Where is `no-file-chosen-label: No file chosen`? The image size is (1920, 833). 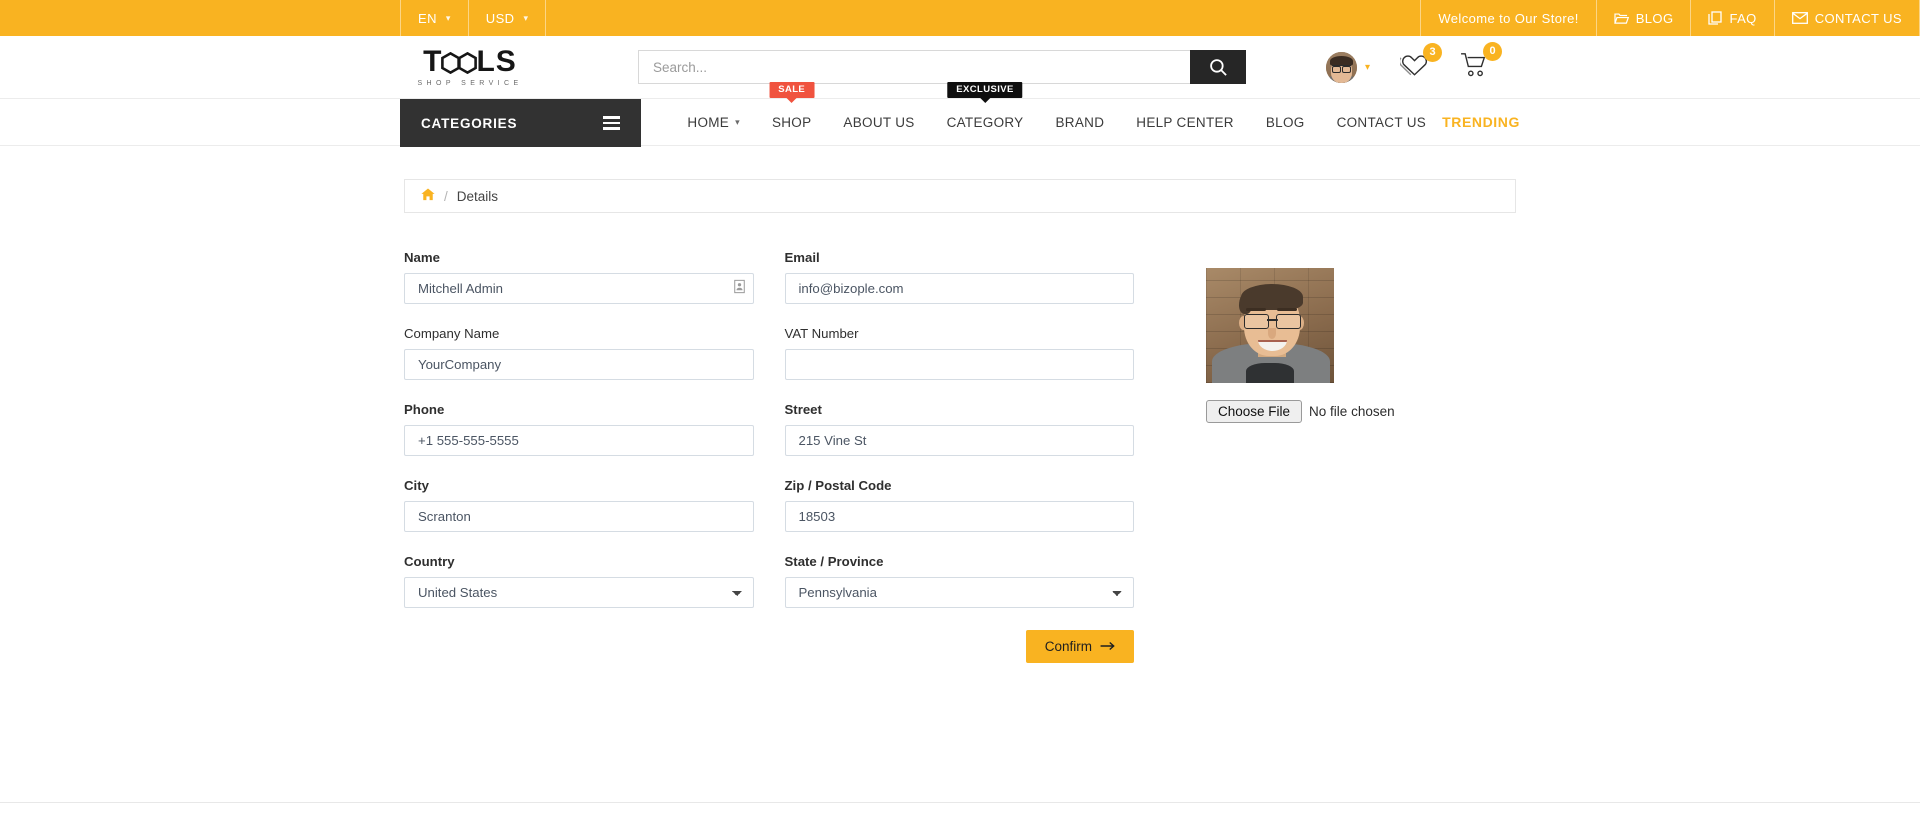 no-file-chosen-label: No file chosen is located at coordinates (1352, 411).